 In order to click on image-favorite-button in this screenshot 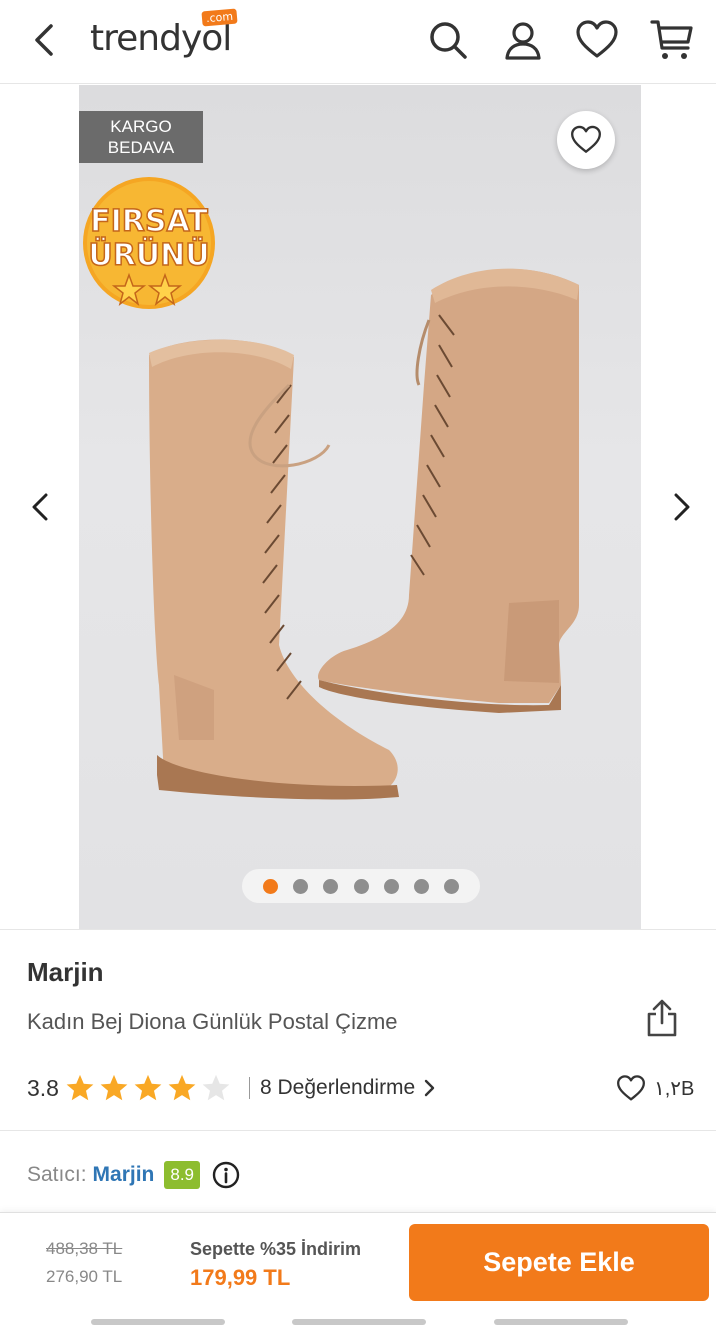, I will do `click(586, 140)`.